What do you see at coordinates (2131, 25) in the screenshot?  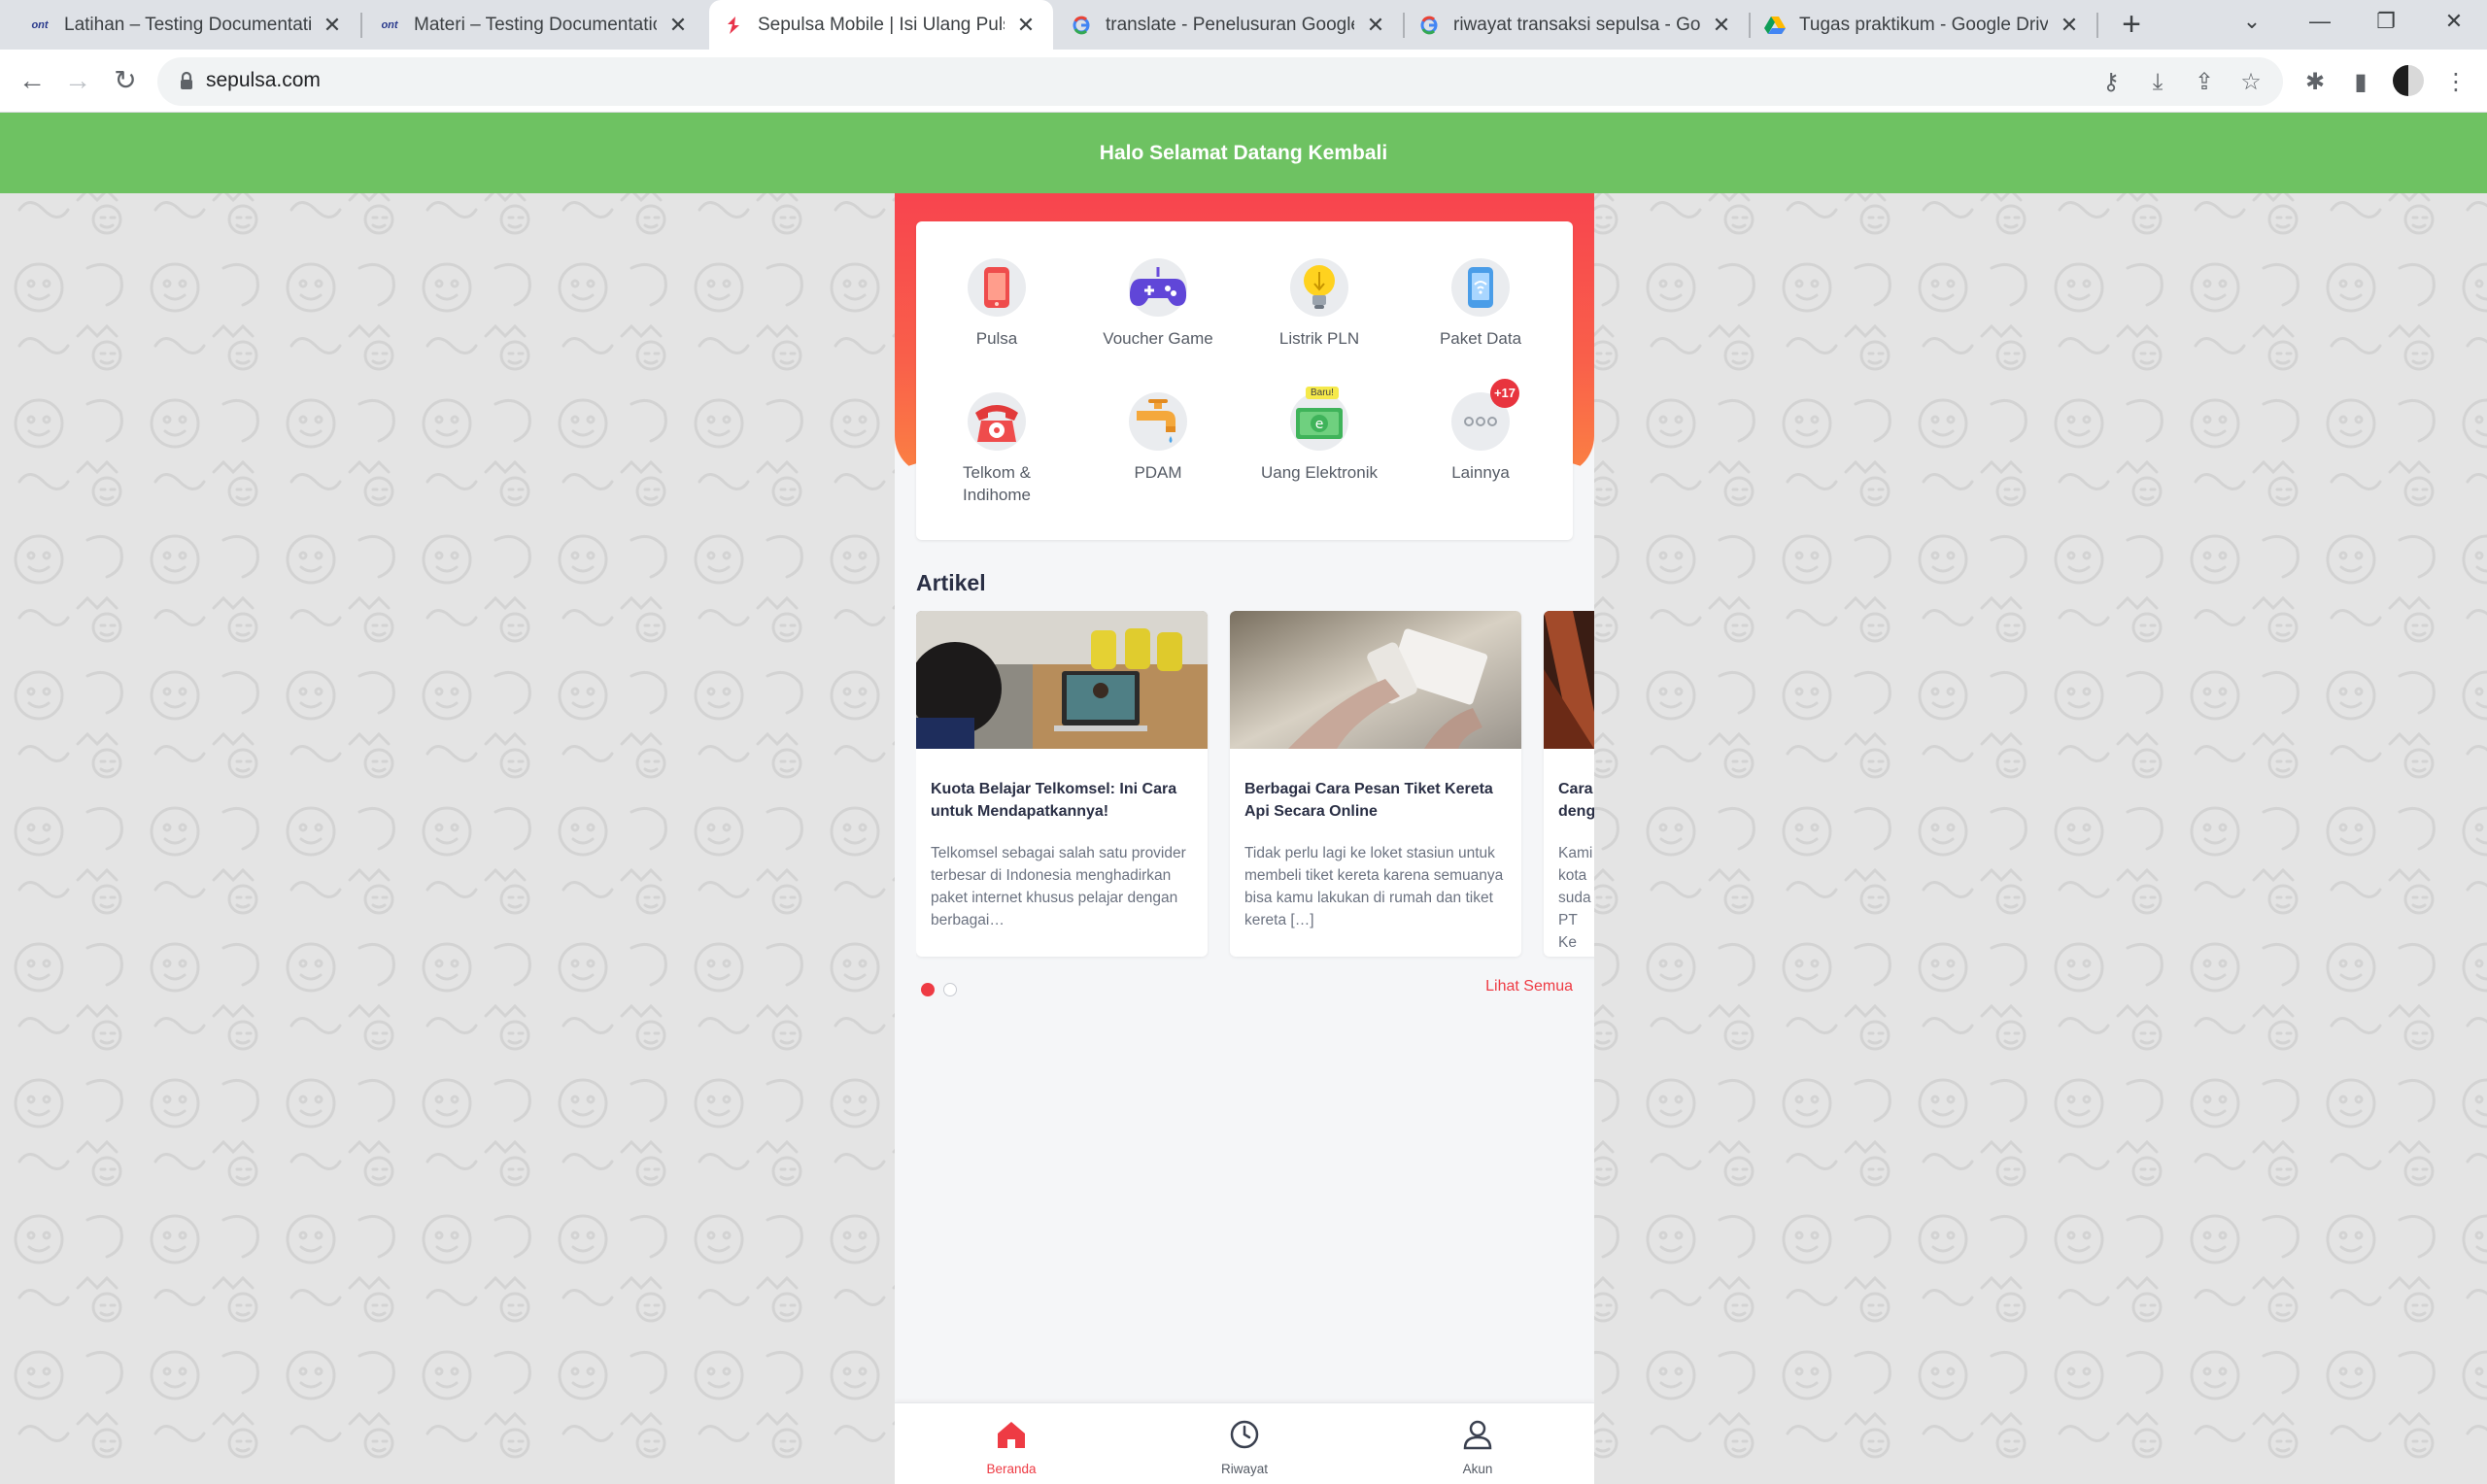 I see `new-tab-button: +` at bounding box center [2131, 25].